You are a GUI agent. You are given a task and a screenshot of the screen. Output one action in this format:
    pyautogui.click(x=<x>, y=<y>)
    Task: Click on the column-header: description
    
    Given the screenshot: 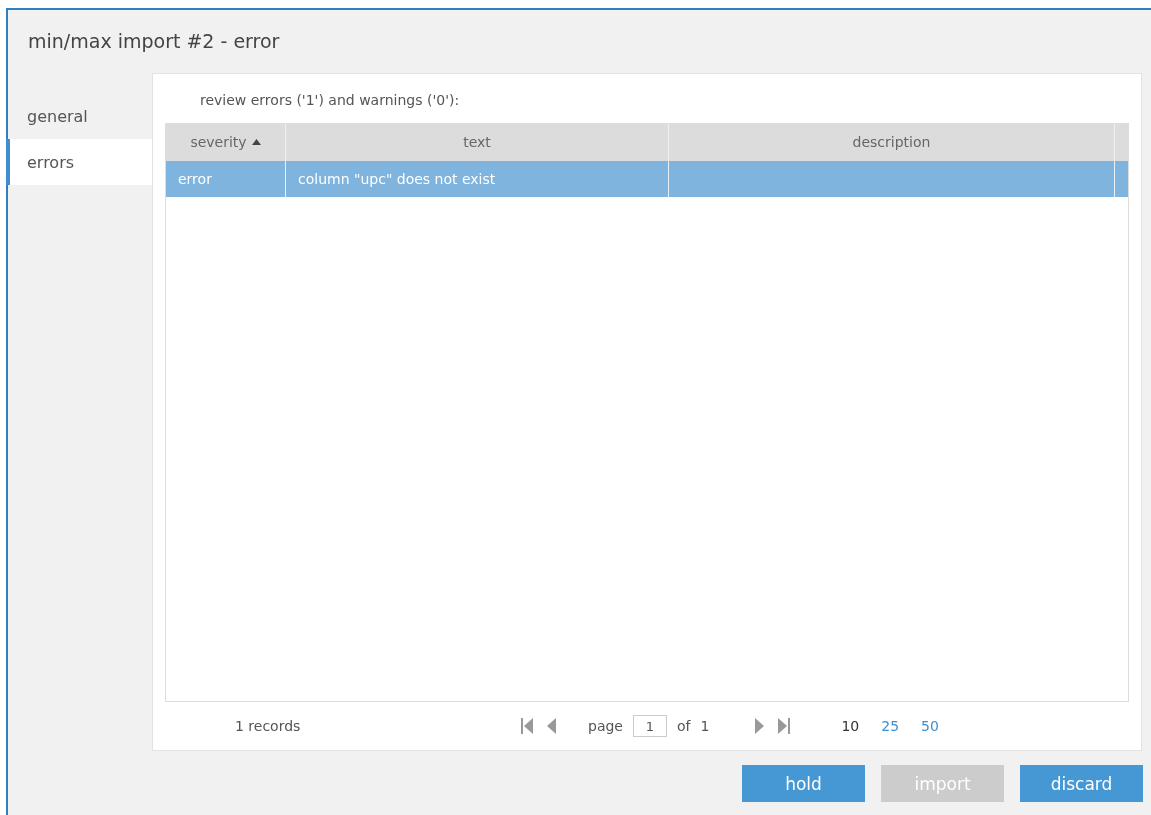 What is the action you would take?
    pyautogui.click(x=892, y=142)
    